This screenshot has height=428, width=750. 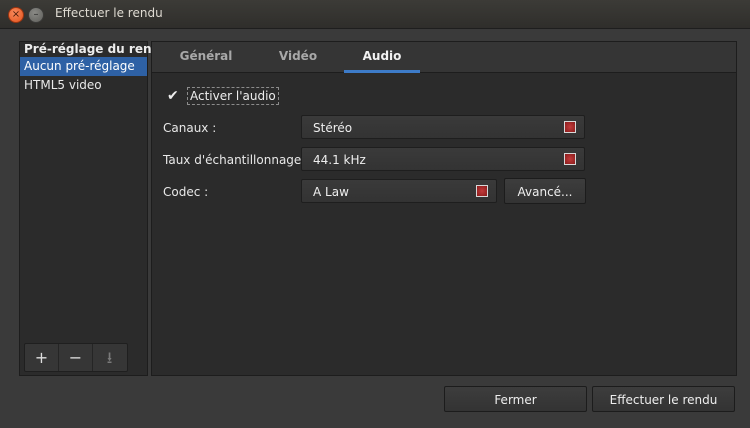 What do you see at coordinates (109, 13) in the screenshot?
I see `window-title: Effectuer le rendu` at bounding box center [109, 13].